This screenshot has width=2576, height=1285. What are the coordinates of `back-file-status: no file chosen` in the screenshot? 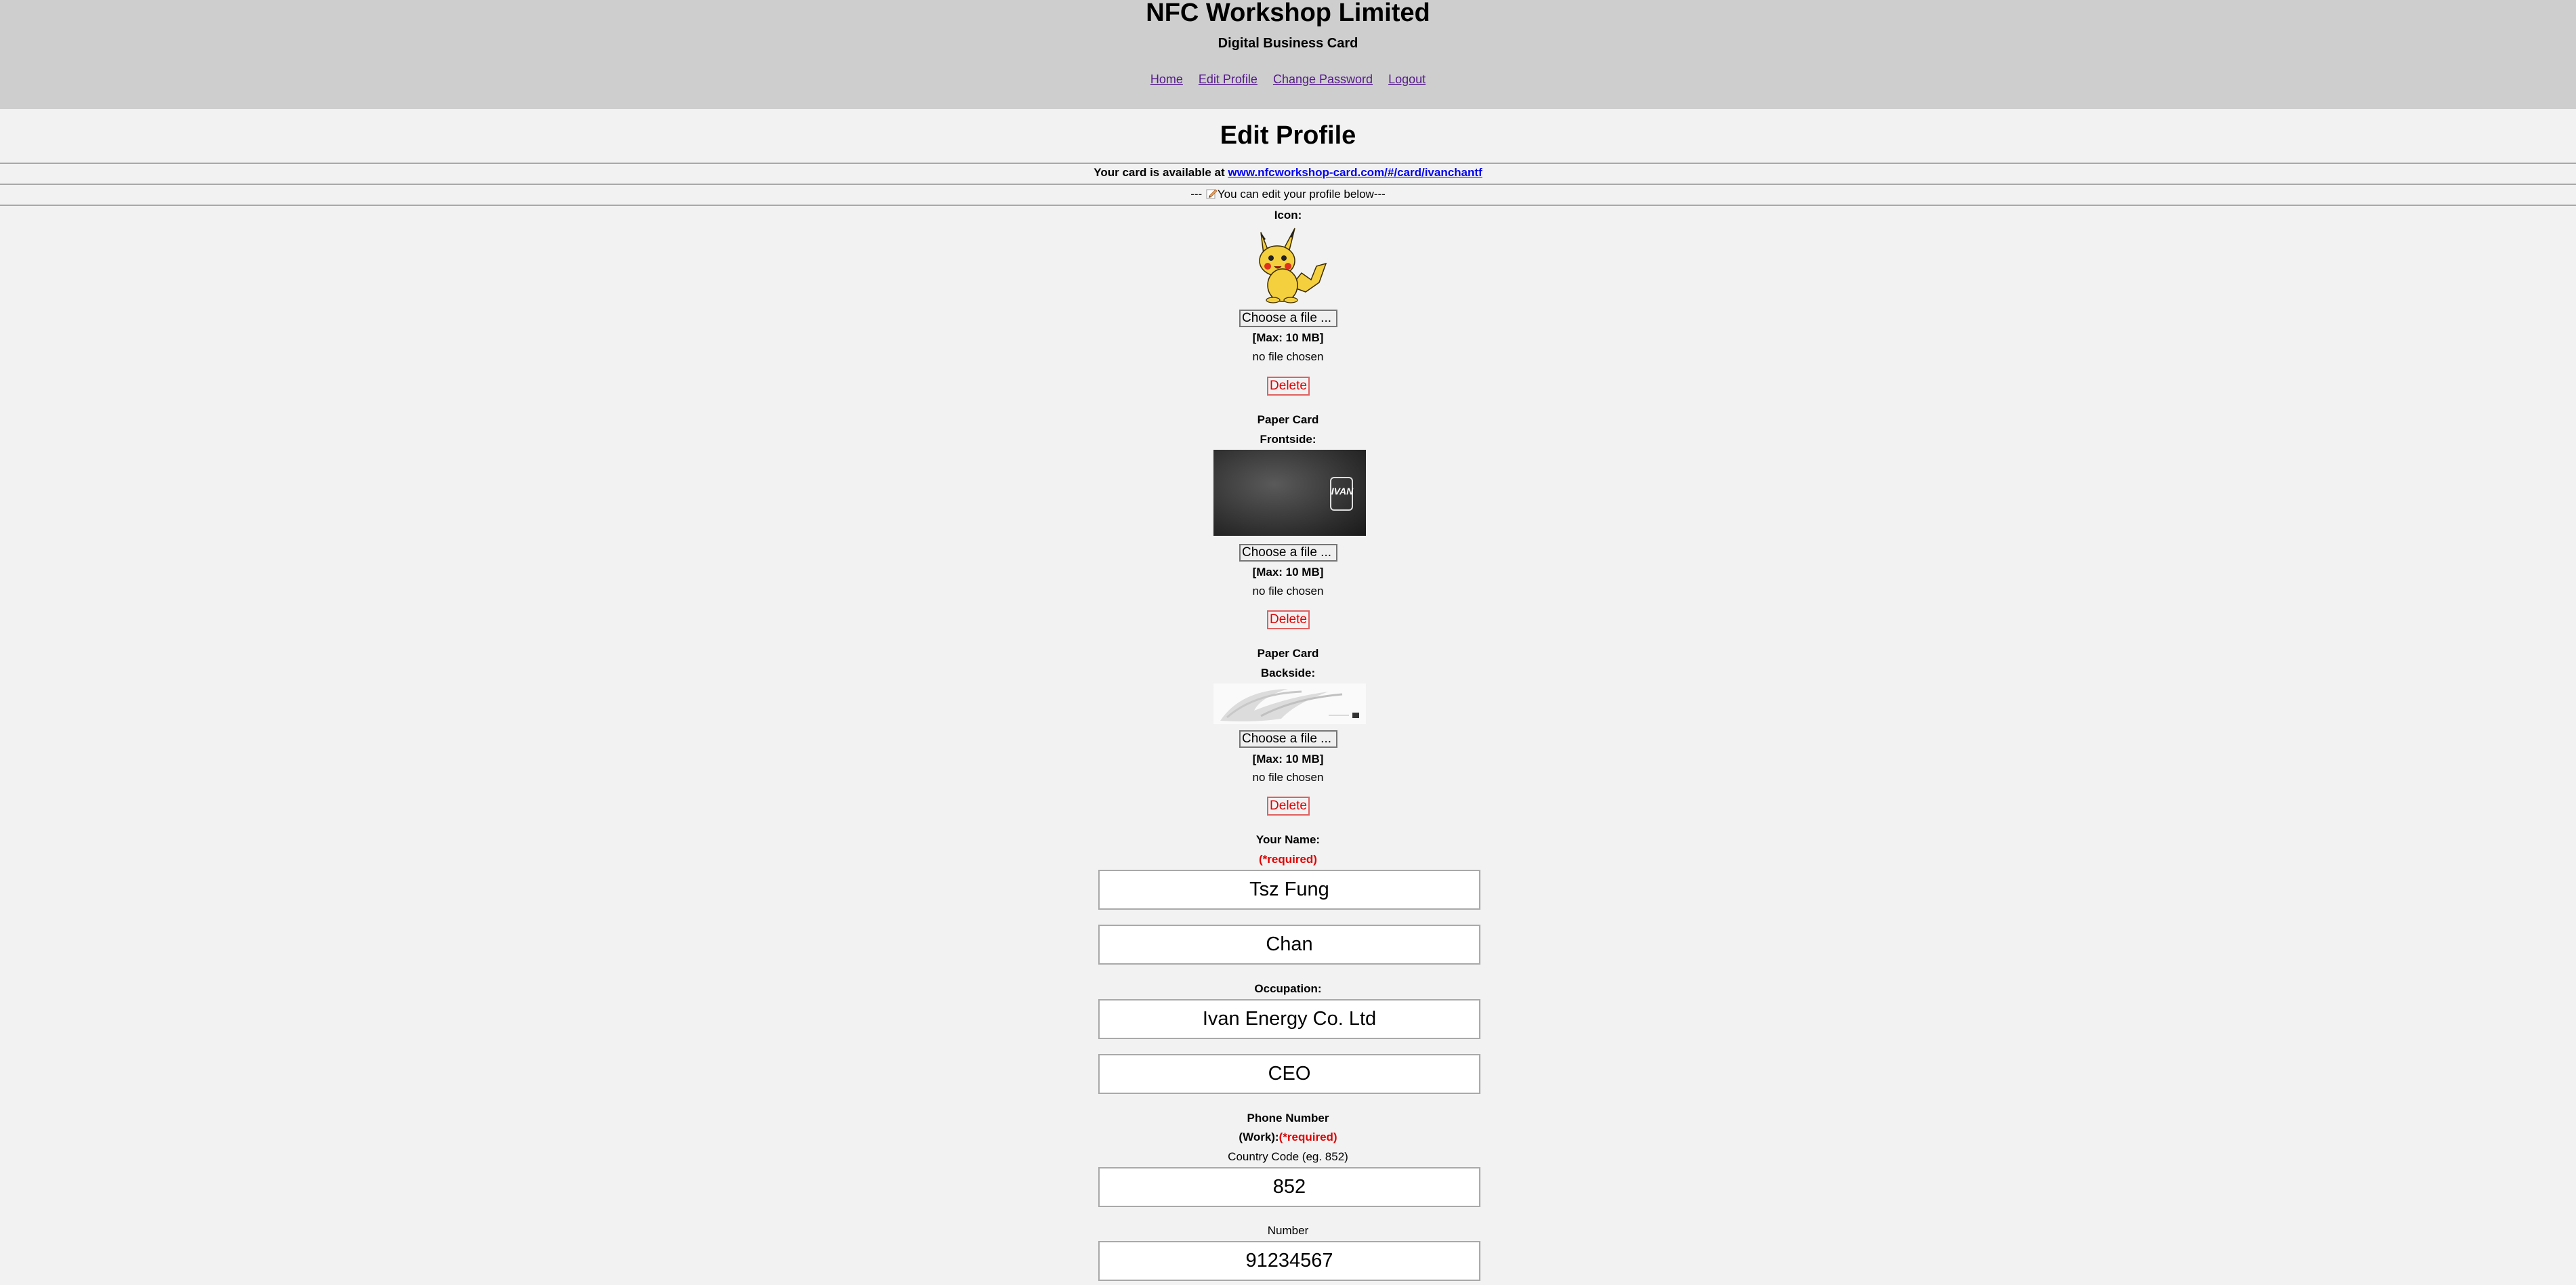 It's located at (1288, 777).